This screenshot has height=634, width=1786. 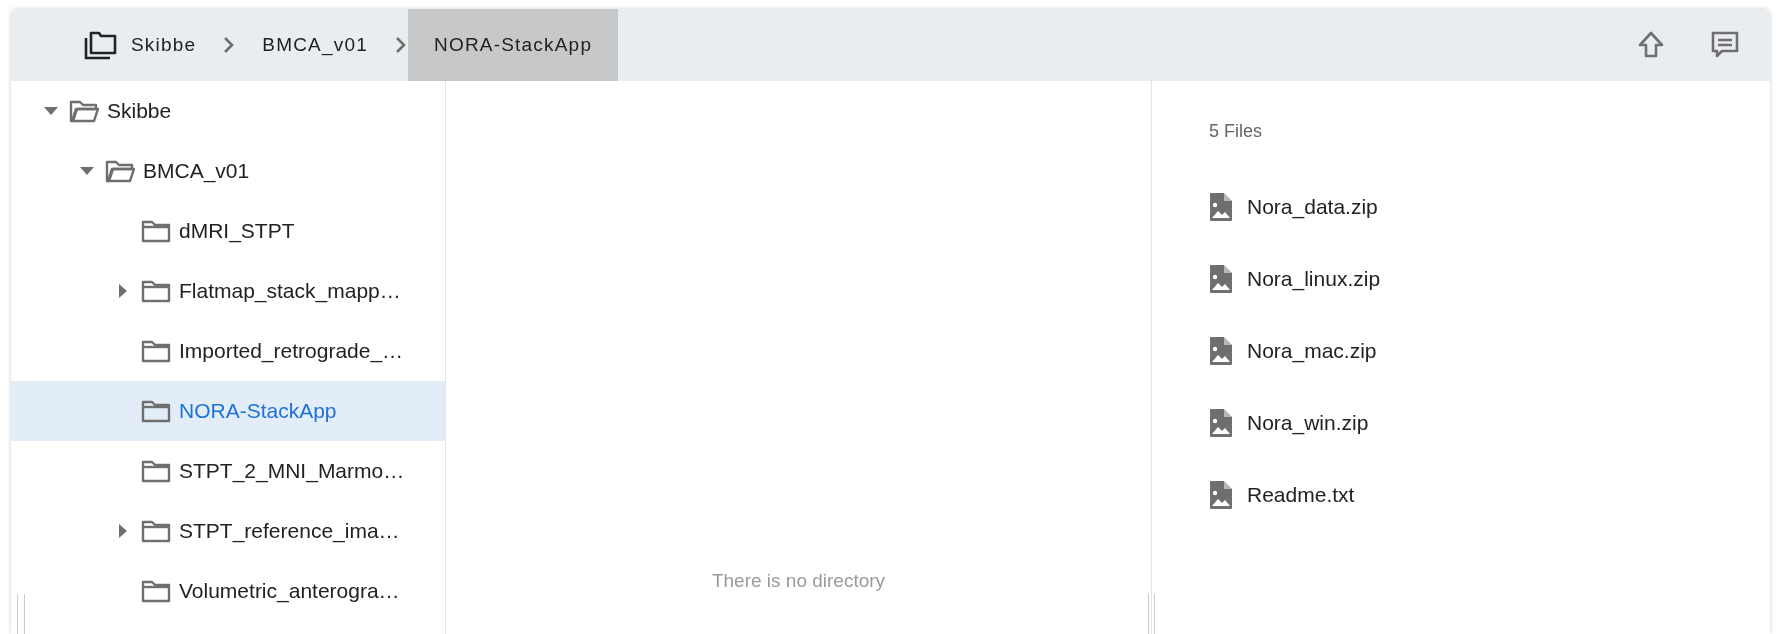 I want to click on file-item: Nora_win.zip, so click(x=1289, y=423).